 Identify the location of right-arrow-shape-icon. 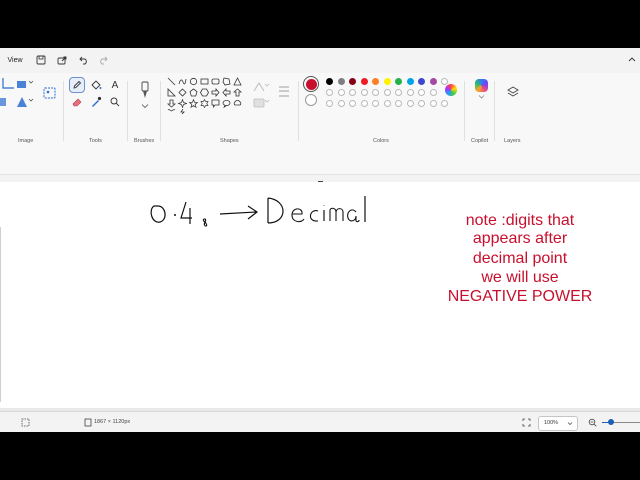
(215, 92).